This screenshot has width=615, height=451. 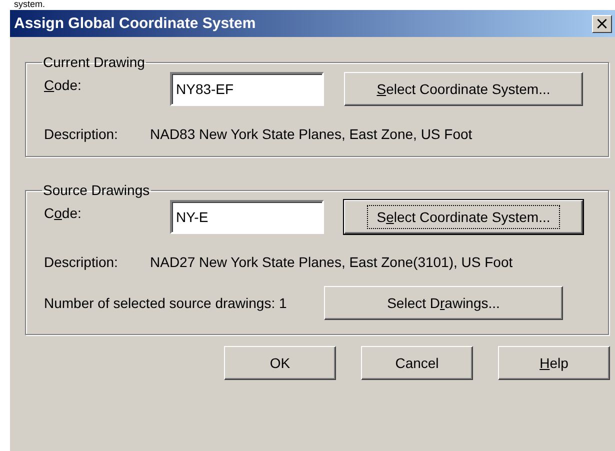 What do you see at coordinates (96, 190) in the screenshot?
I see `group-title: Source Drawings` at bounding box center [96, 190].